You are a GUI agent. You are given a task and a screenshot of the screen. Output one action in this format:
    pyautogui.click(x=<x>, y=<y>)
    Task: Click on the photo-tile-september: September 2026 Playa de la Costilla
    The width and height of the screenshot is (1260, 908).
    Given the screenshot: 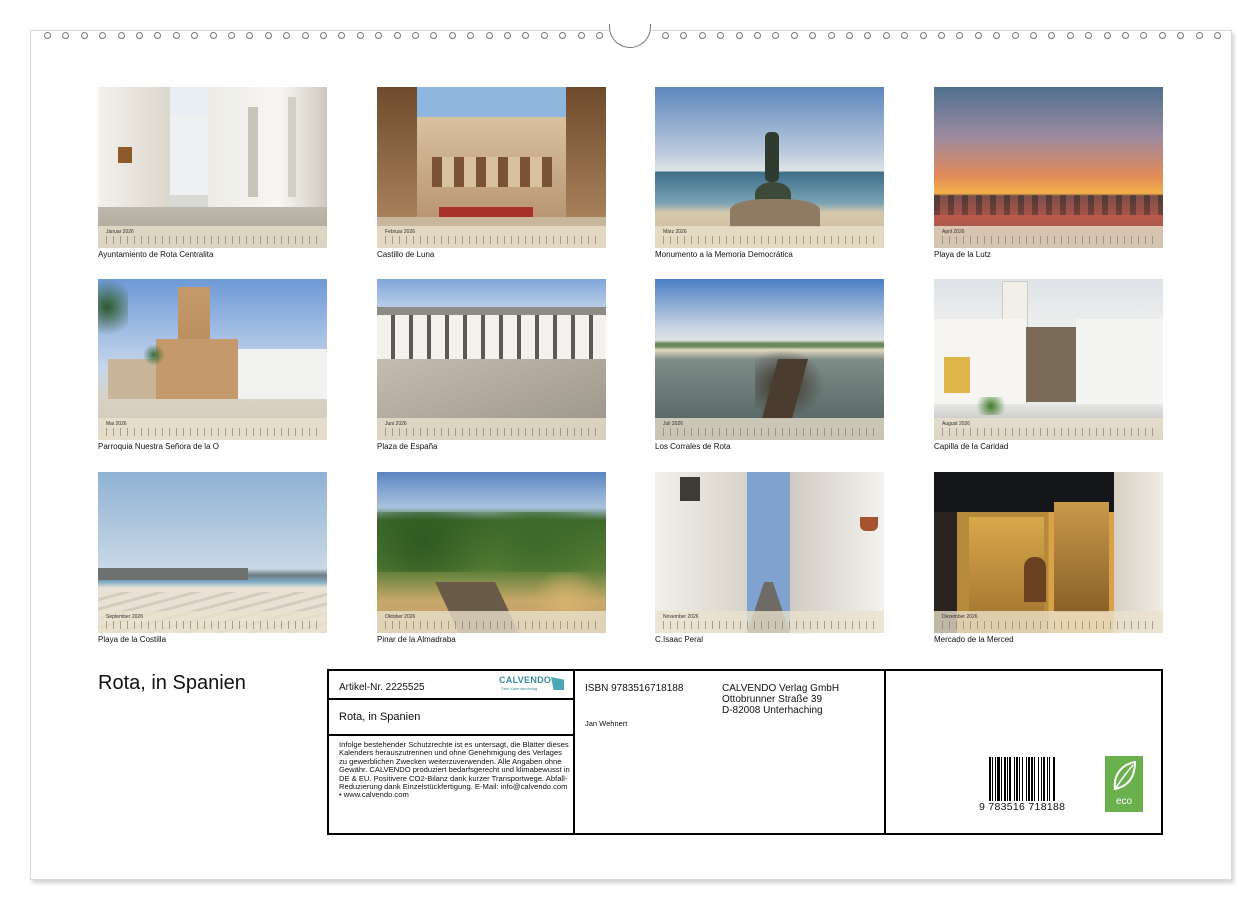 What is the action you would take?
    pyautogui.click(x=212, y=558)
    